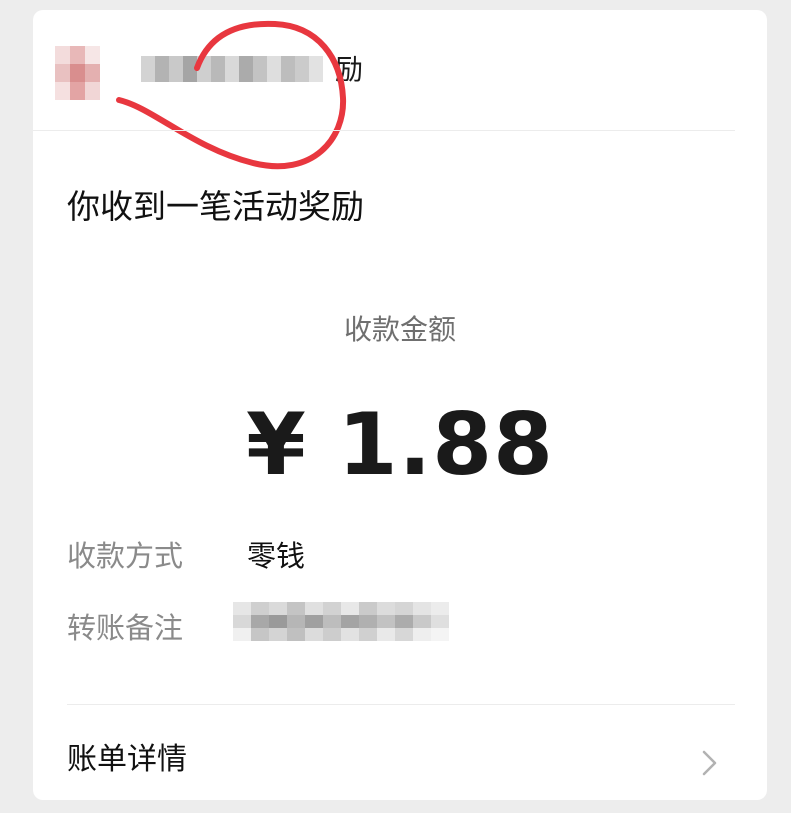 The width and height of the screenshot is (791, 813). Describe the element at coordinates (384, 130) in the screenshot. I see `header-divider` at that location.